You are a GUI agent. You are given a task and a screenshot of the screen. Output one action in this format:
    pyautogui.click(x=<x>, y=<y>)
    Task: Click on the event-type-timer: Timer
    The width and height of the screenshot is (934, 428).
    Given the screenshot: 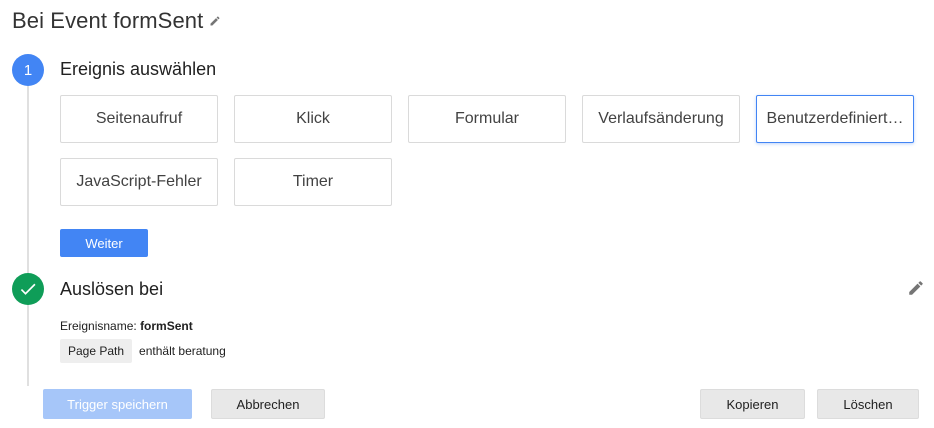 What is the action you would take?
    pyautogui.click(x=313, y=182)
    